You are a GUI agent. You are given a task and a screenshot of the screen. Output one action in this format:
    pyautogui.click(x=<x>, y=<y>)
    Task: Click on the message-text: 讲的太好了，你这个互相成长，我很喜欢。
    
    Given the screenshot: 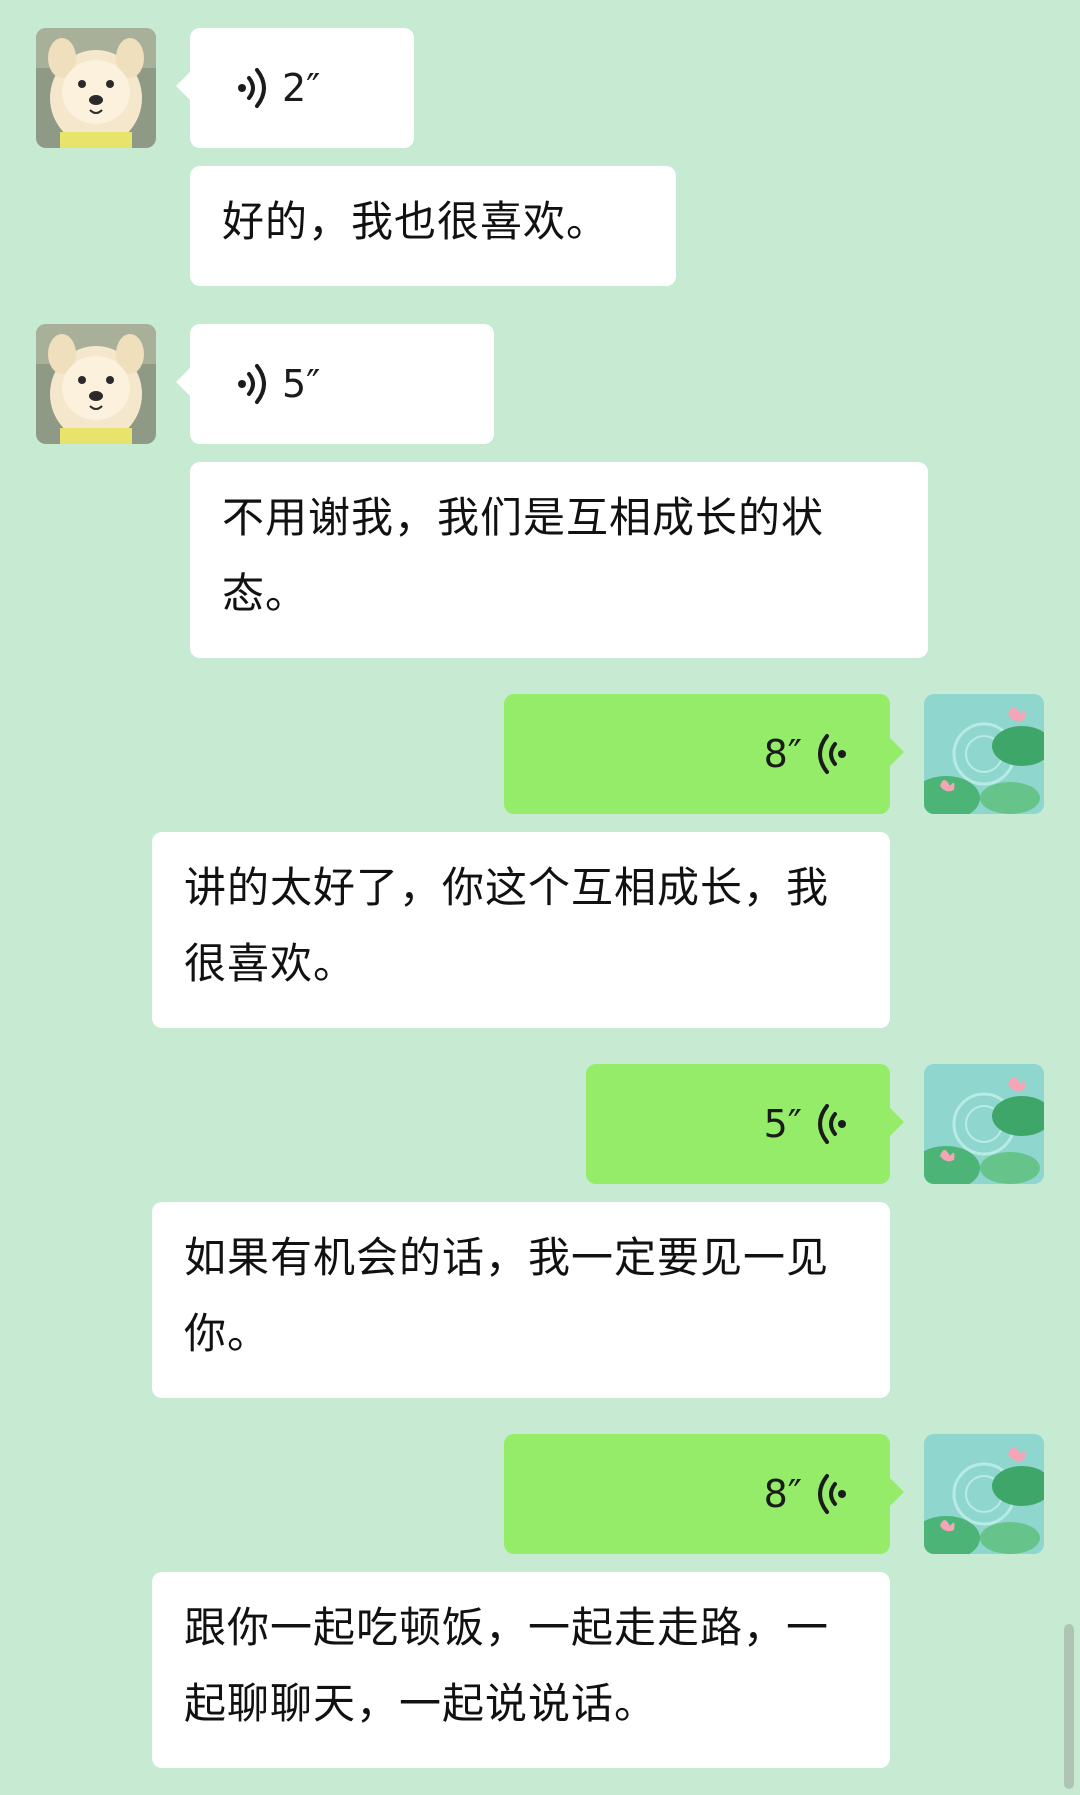 What is the action you would take?
    pyautogui.click(x=507, y=925)
    